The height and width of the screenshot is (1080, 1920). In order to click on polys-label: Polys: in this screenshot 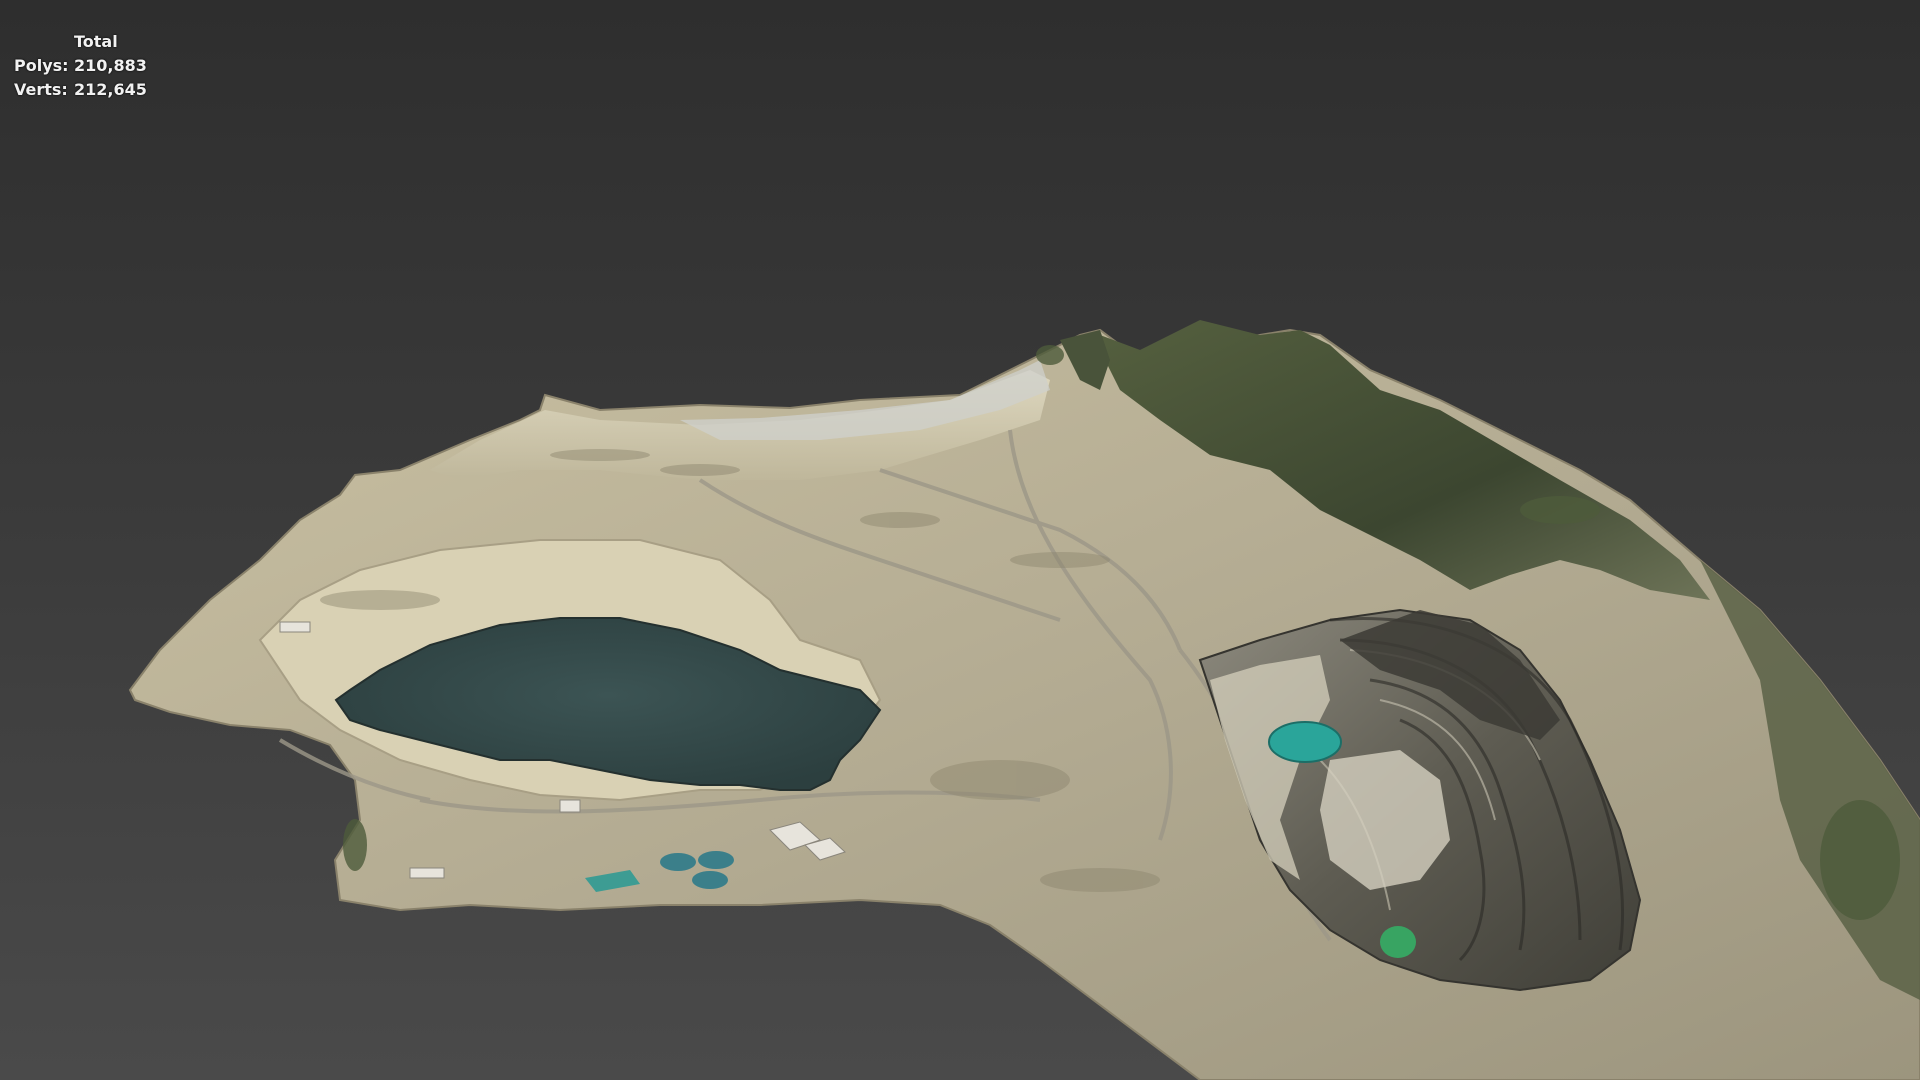, I will do `click(41, 65)`.